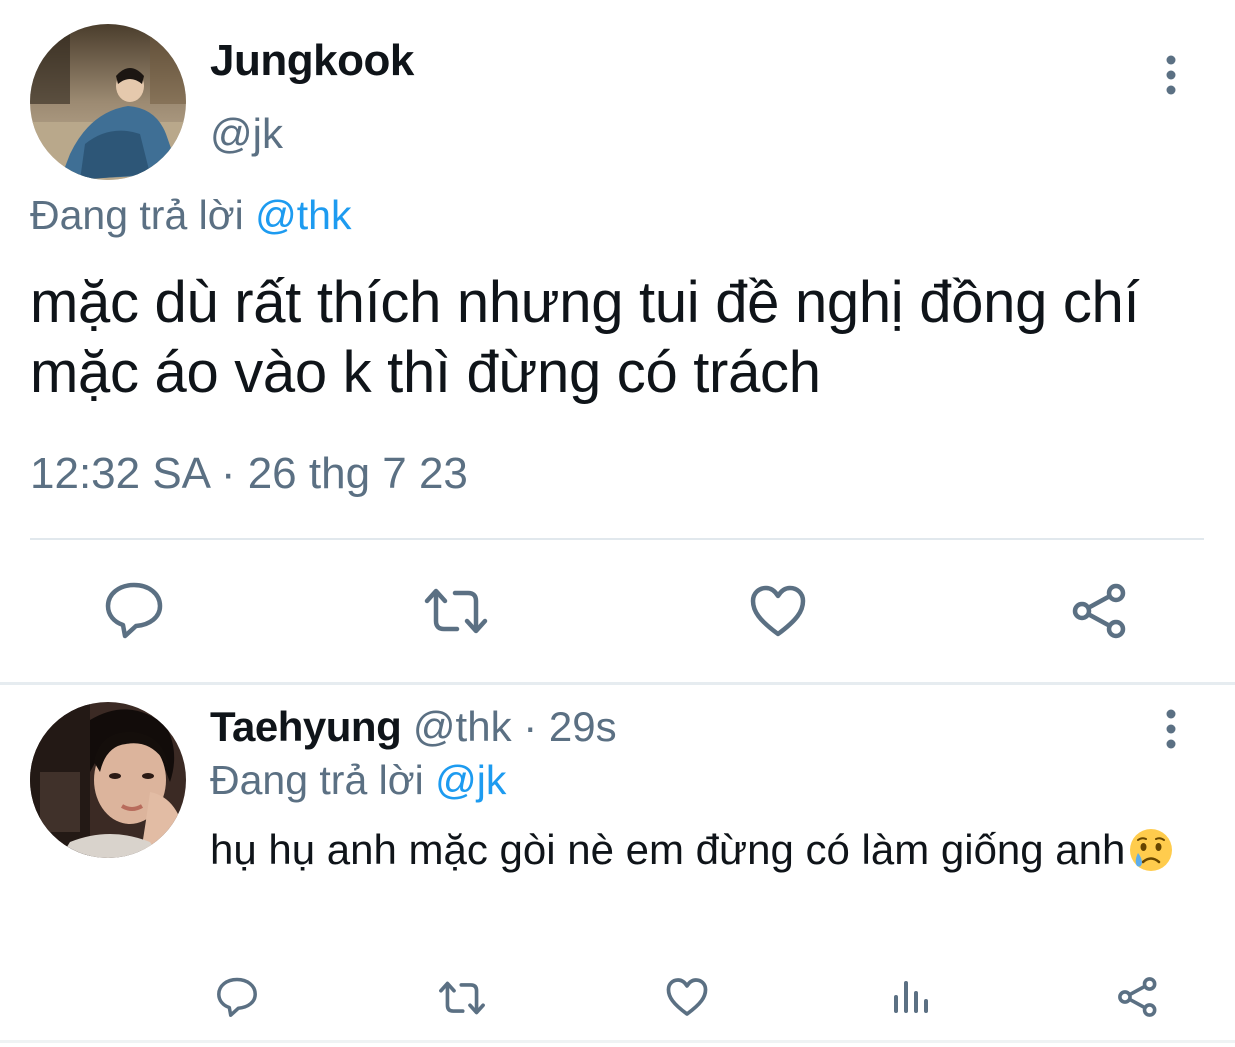  Describe the element at coordinates (108, 102) in the screenshot. I see `author-avatar` at that location.